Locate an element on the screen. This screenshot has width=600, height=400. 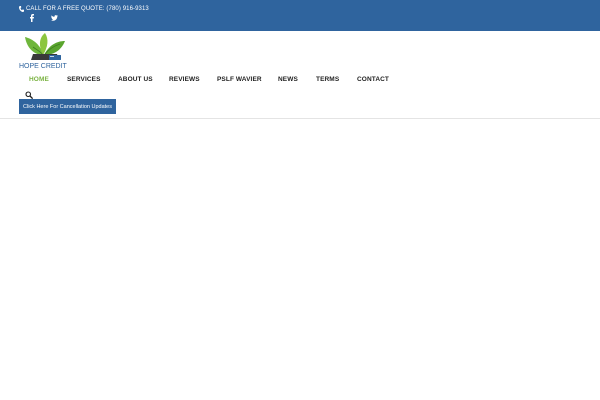
facebook-link is located at coordinates (32, 18).